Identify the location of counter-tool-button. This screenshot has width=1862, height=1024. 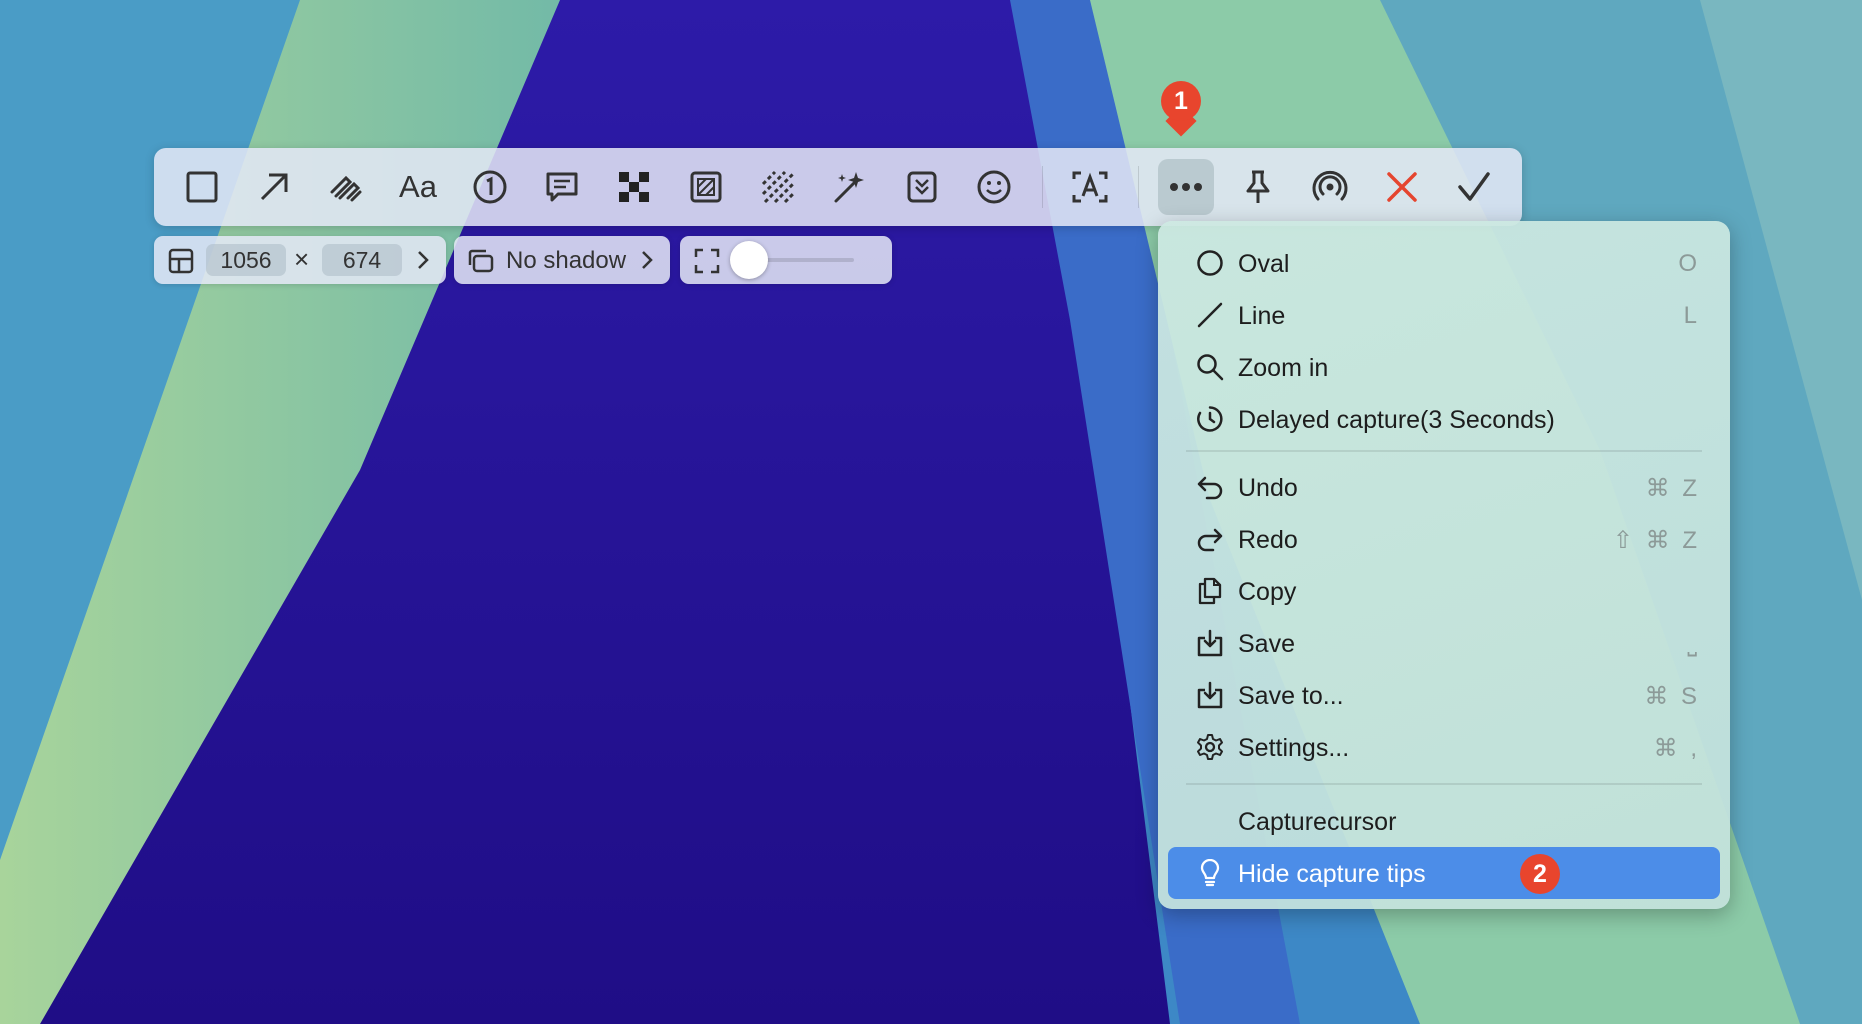
(490, 187).